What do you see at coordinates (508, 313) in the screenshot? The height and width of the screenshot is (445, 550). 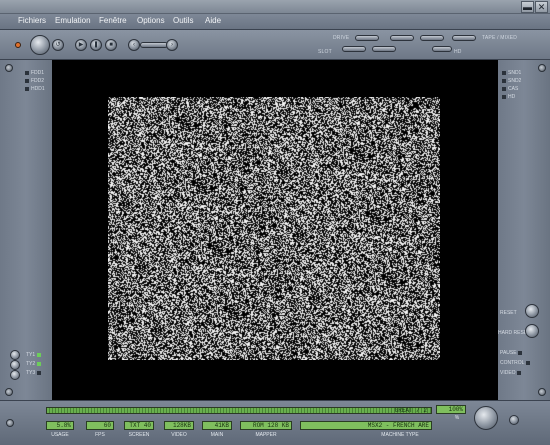 I see `reset-label: RESET` at bounding box center [508, 313].